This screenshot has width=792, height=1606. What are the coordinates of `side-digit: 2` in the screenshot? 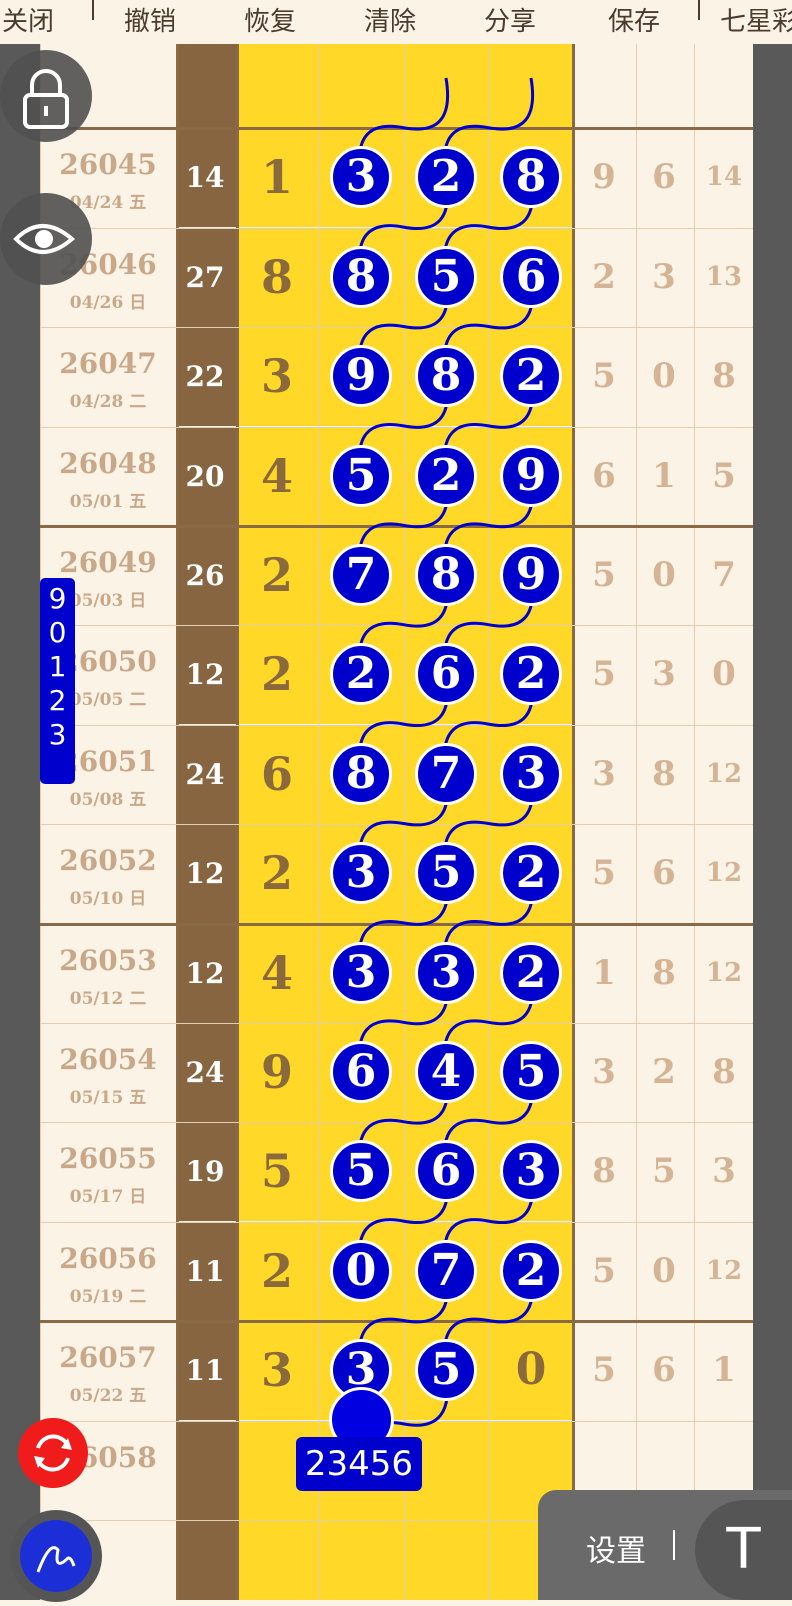 It's located at (57, 700).